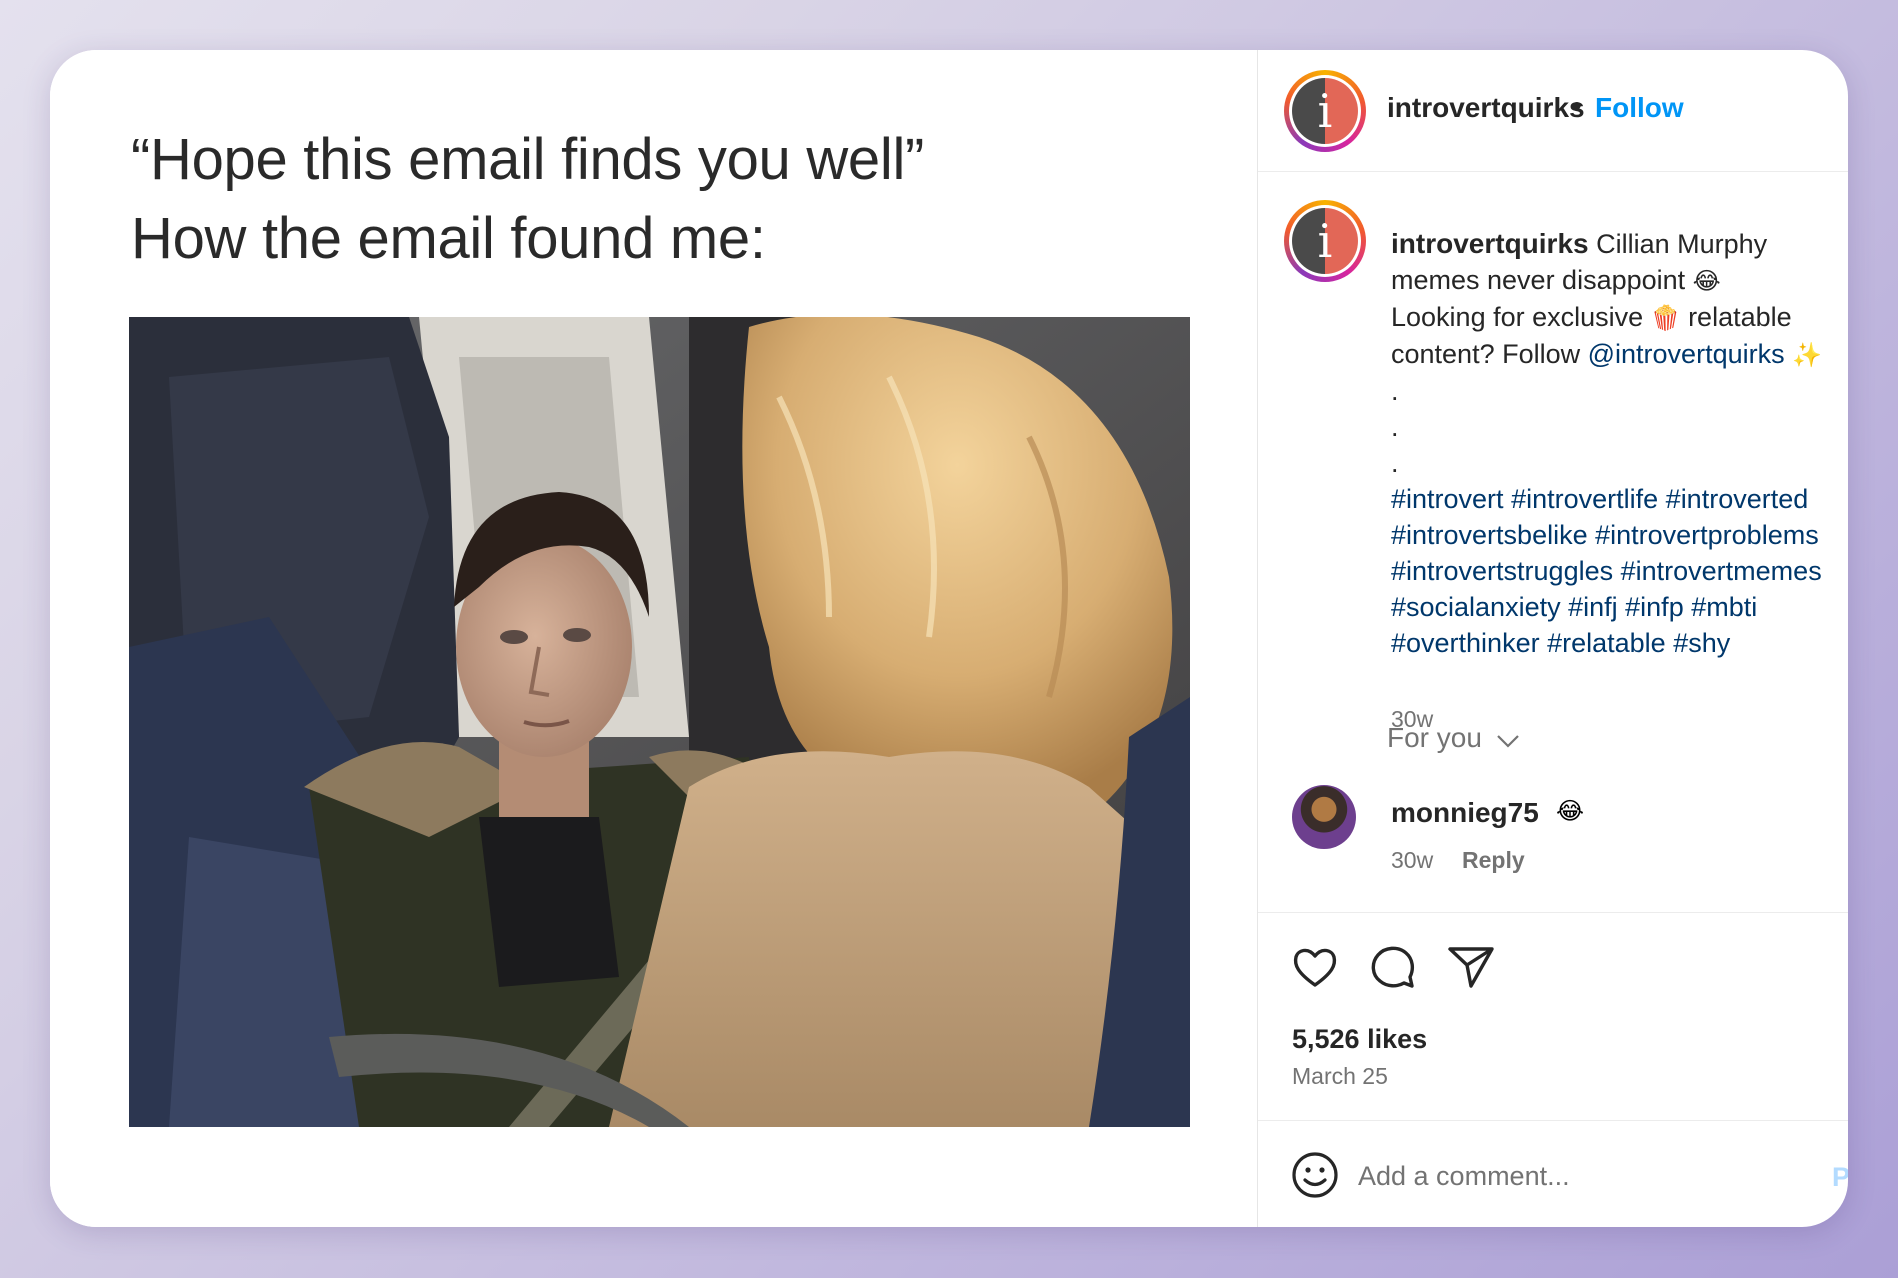  Describe the element at coordinates (1665, 318) in the screenshot. I see `popcorn-emoji-icon: 🍿` at that location.